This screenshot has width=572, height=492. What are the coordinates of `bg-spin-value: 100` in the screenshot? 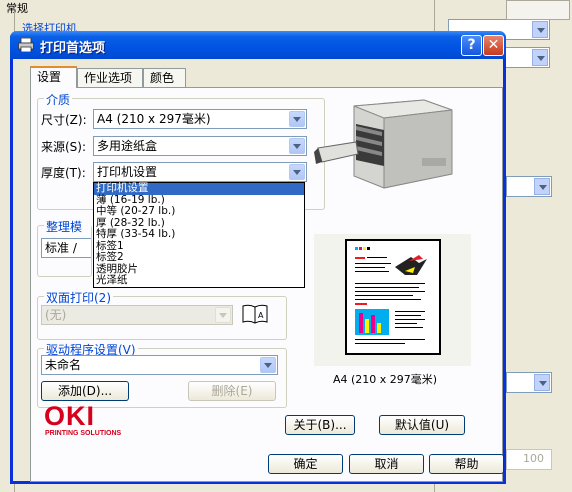 It's located at (533, 458).